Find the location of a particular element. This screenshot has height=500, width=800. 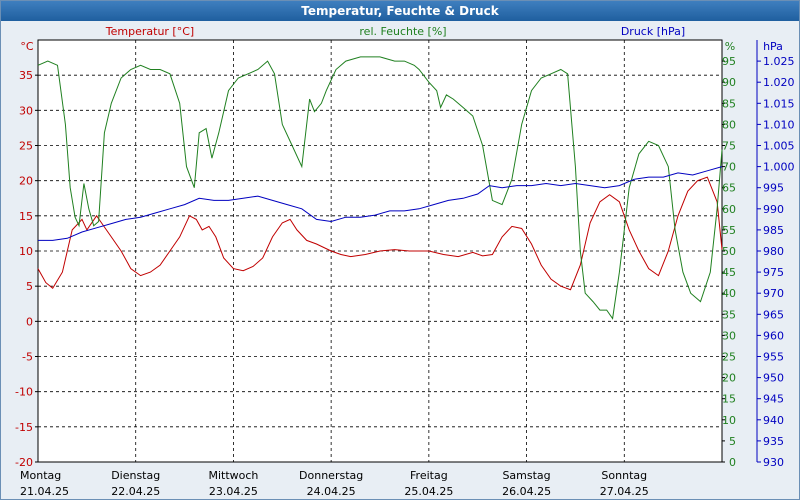

x-tick-weekday: Dienstag is located at coordinates (135, 475).